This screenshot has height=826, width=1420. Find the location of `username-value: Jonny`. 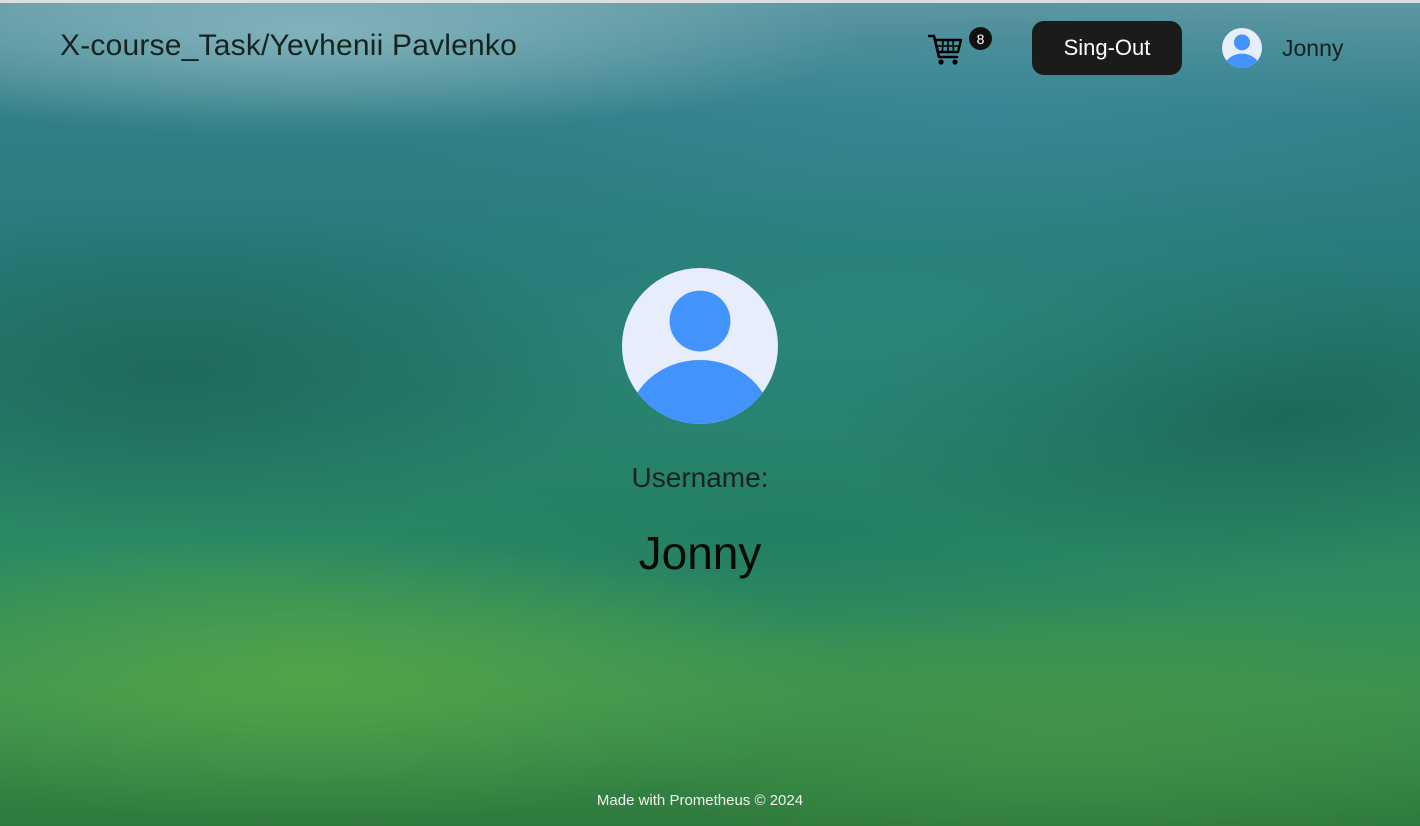

username-value: Jonny is located at coordinates (700, 553).